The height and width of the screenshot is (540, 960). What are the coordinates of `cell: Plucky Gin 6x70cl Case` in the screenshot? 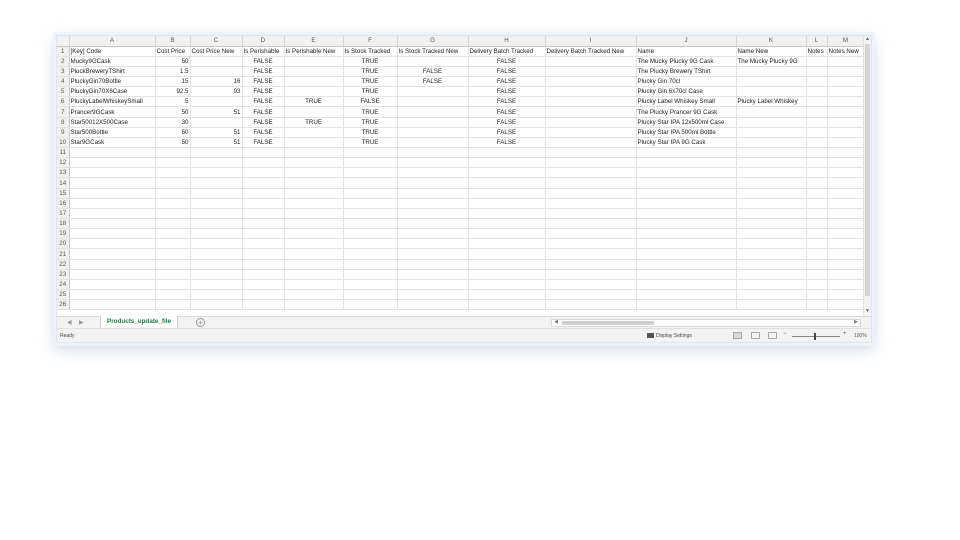 It's located at (686, 92).